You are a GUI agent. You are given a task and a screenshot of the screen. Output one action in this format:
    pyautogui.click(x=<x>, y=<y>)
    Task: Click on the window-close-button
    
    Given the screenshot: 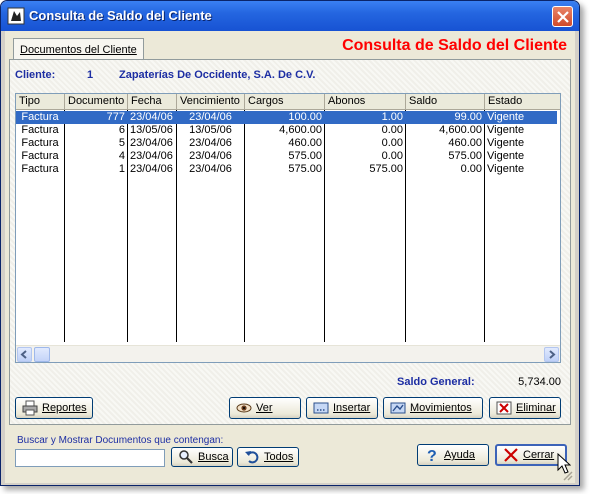 What is the action you would take?
    pyautogui.click(x=562, y=16)
    